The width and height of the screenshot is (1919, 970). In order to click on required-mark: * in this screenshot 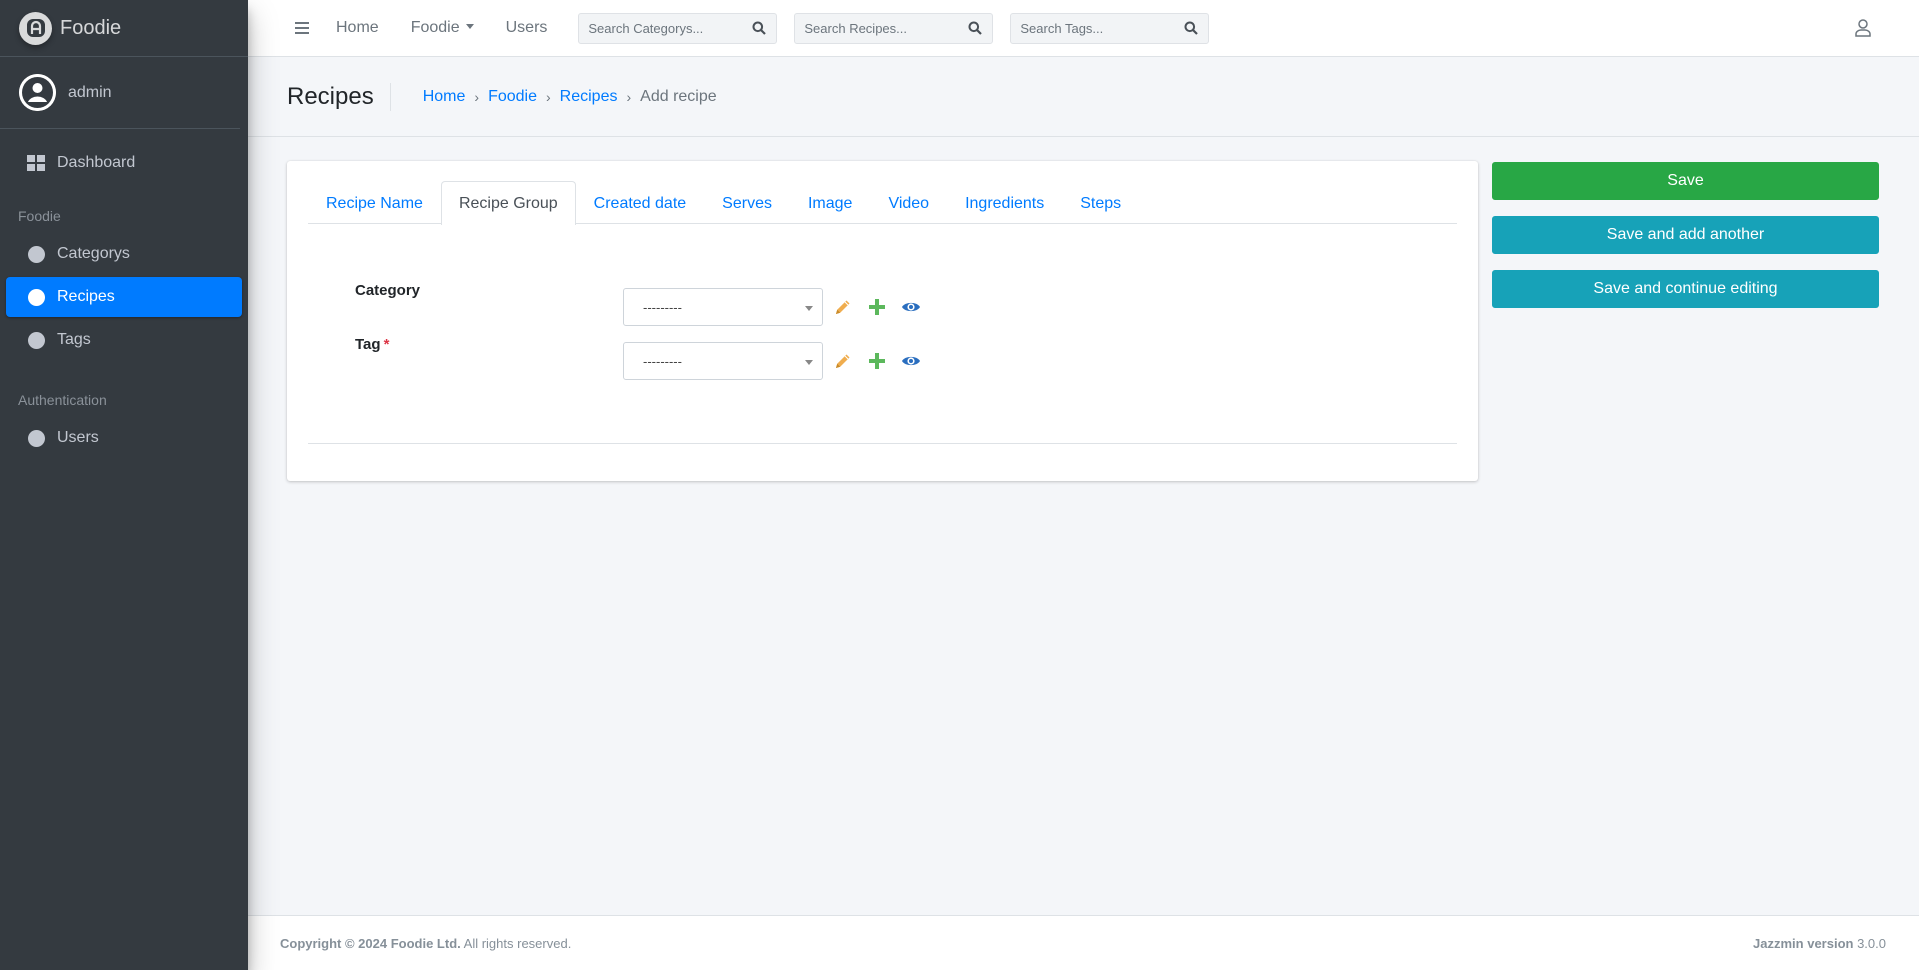, I will do `click(386, 344)`.